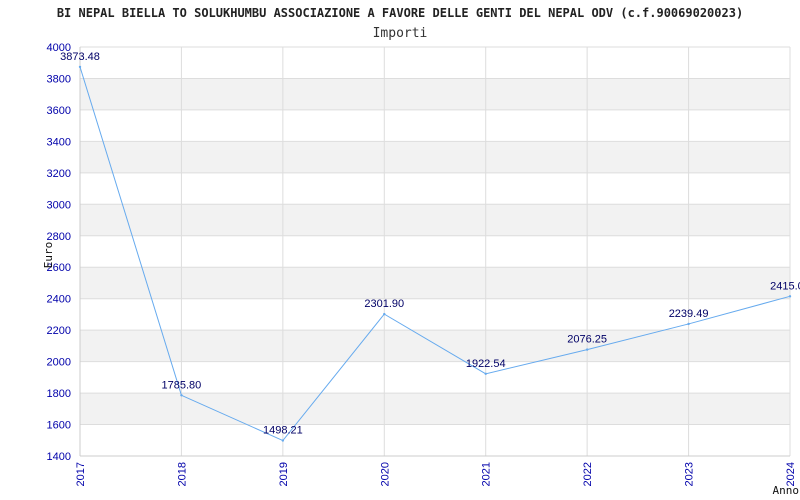 The width and height of the screenshot is (800, 500). Describe the element at coordinates (59, 174) in the screenshot. I see `y-tick-label: 3200` at that location.